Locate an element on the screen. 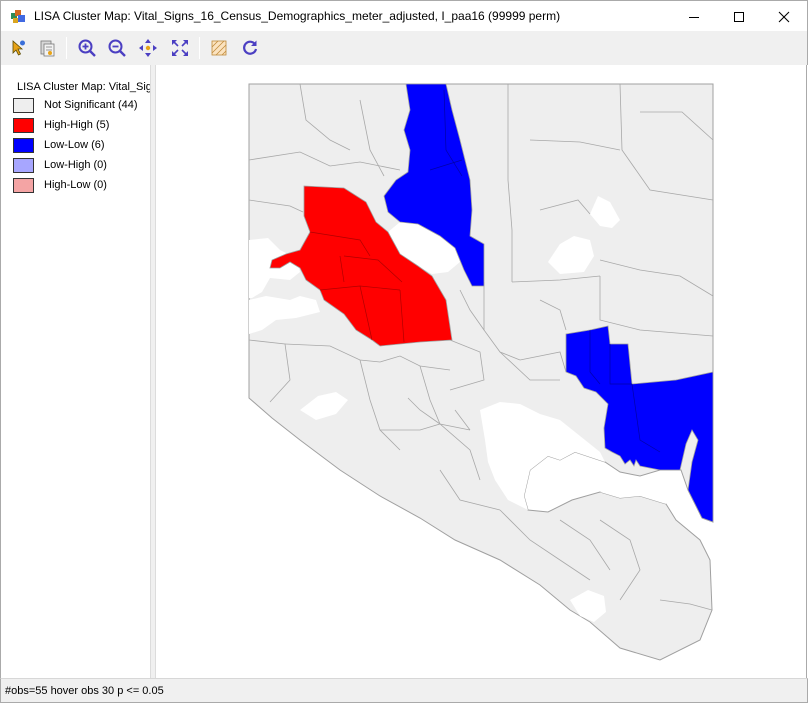 This screenshot has width=808, height=703. legend-item-high-high: High-High (5) is located at coordinates (81, 126).